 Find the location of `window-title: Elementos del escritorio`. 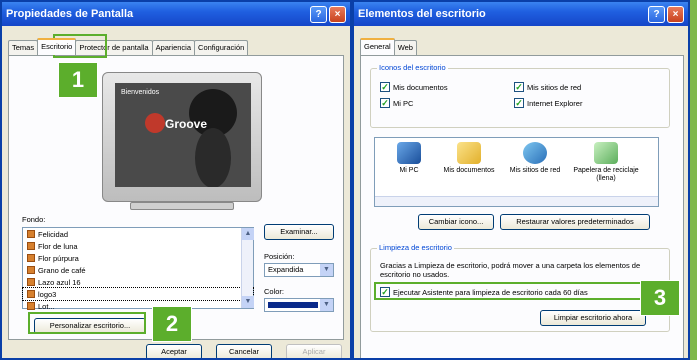

window-title: Elementos del escritorio is located at coordinates (422, 14).